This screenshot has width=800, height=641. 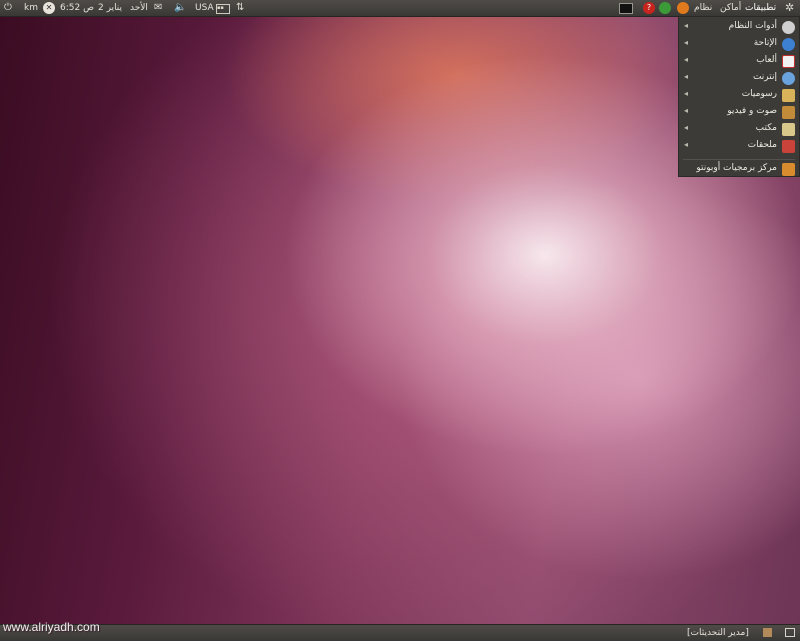 What do you see at coordinates (683, 8) in the screenshot?
I see `firefox-icon` at bounding box center [683, 8].